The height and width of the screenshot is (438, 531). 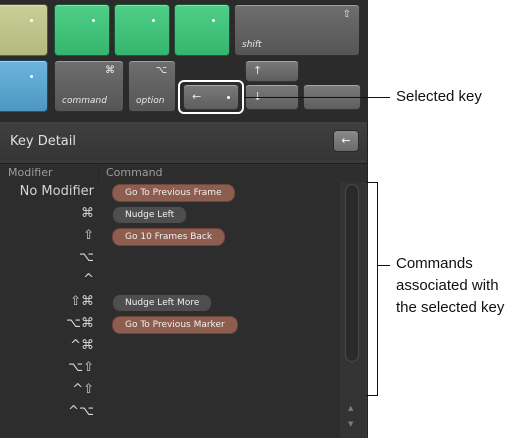 I want to click on key-blue, so click(x=24, y=86).